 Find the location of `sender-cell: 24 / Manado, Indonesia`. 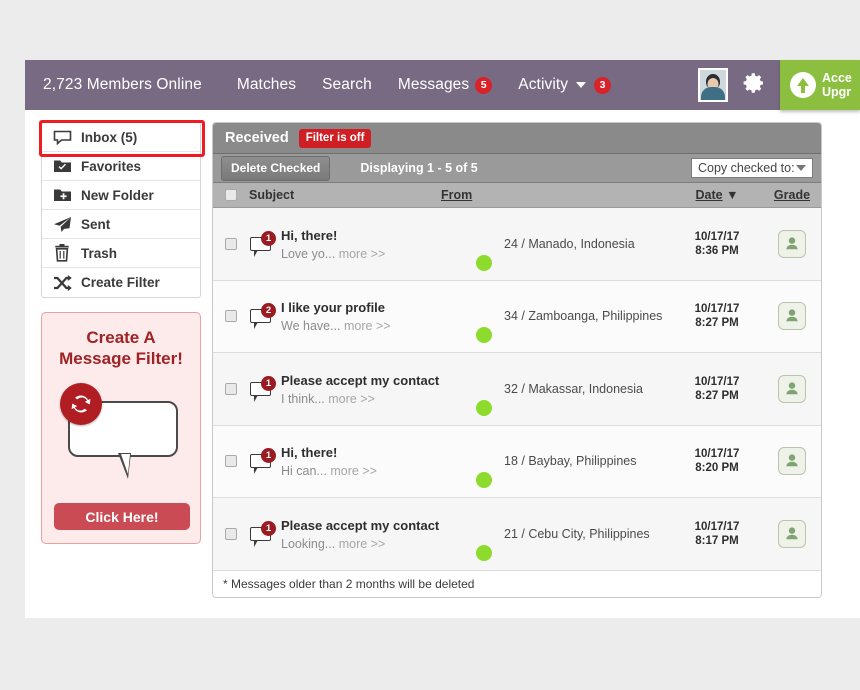

sender-cell: 24 / Manado, Indonesia is located at coordinates (556, 244).